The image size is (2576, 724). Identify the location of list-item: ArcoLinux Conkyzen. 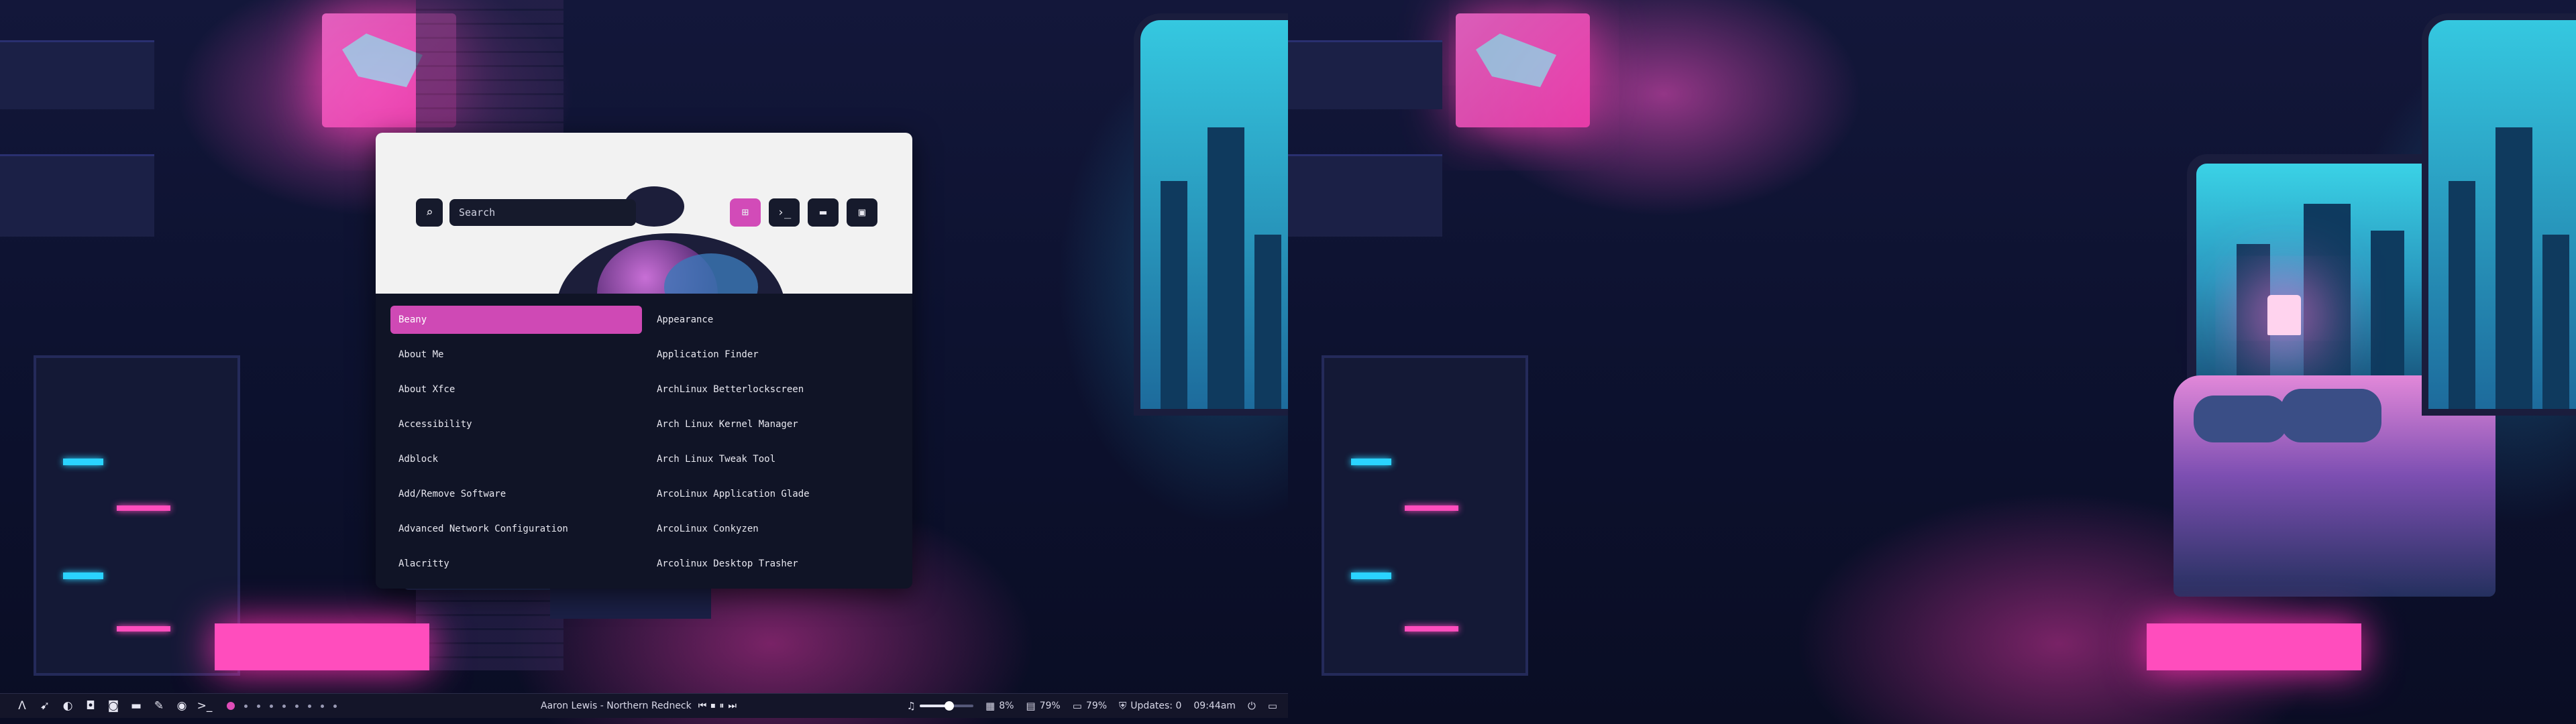
(774, 529).